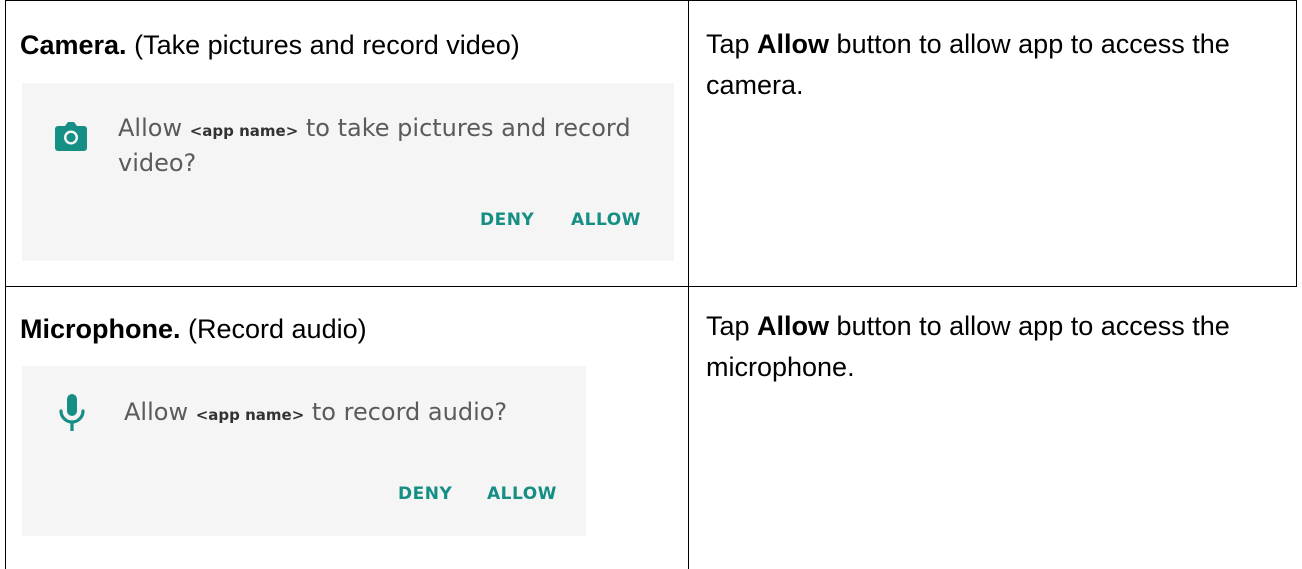 The image size is (1302, 569). What do you see at coordinates (73, 45) in the screenshot?
I see `camera-heading-title: Camera.` at bounding box center [73, 45].